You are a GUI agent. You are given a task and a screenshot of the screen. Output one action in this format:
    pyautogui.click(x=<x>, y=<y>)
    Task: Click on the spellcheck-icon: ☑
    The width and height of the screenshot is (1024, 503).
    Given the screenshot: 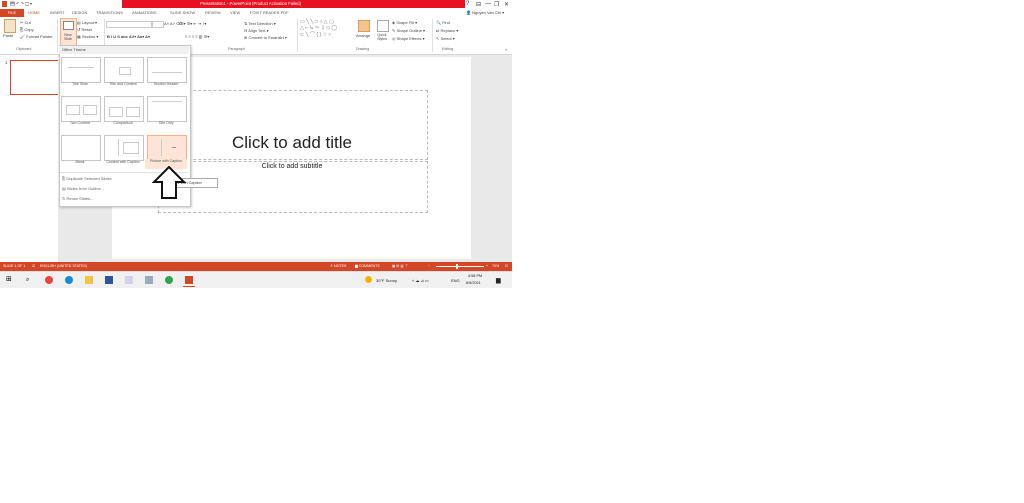 What is the action you would take?
    pyautogui.click(x=33, y=266)
    